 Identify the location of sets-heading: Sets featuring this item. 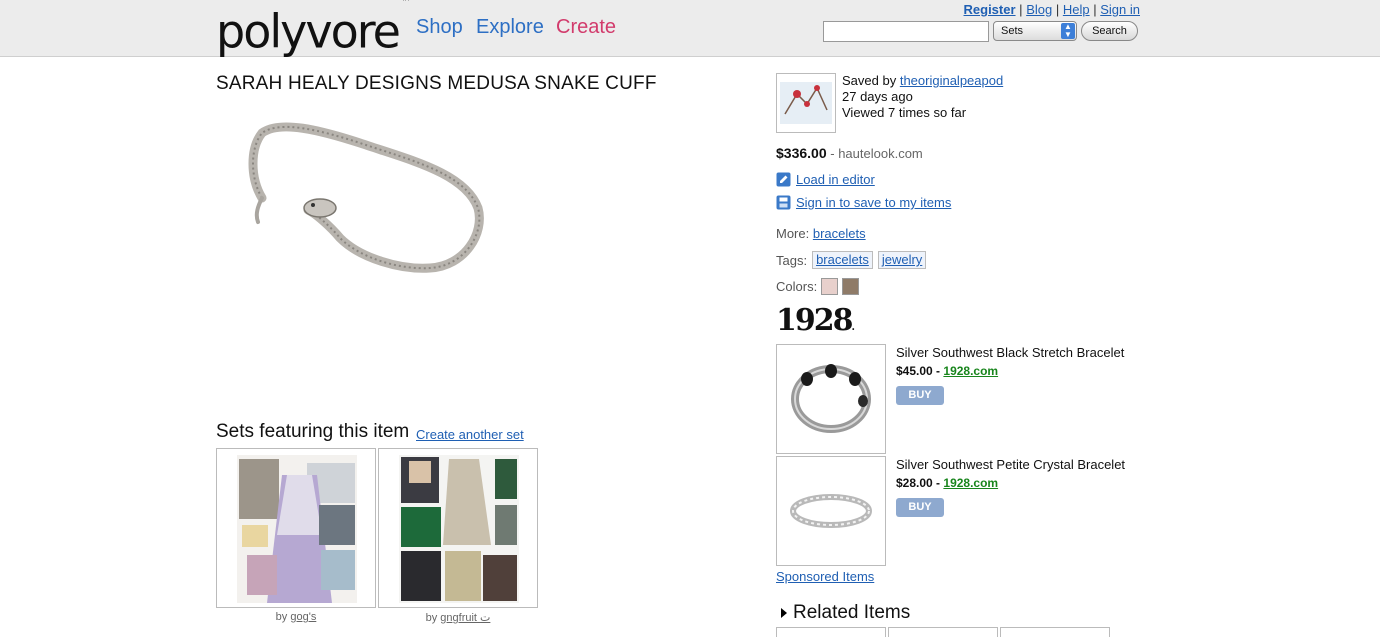
(313, 431).